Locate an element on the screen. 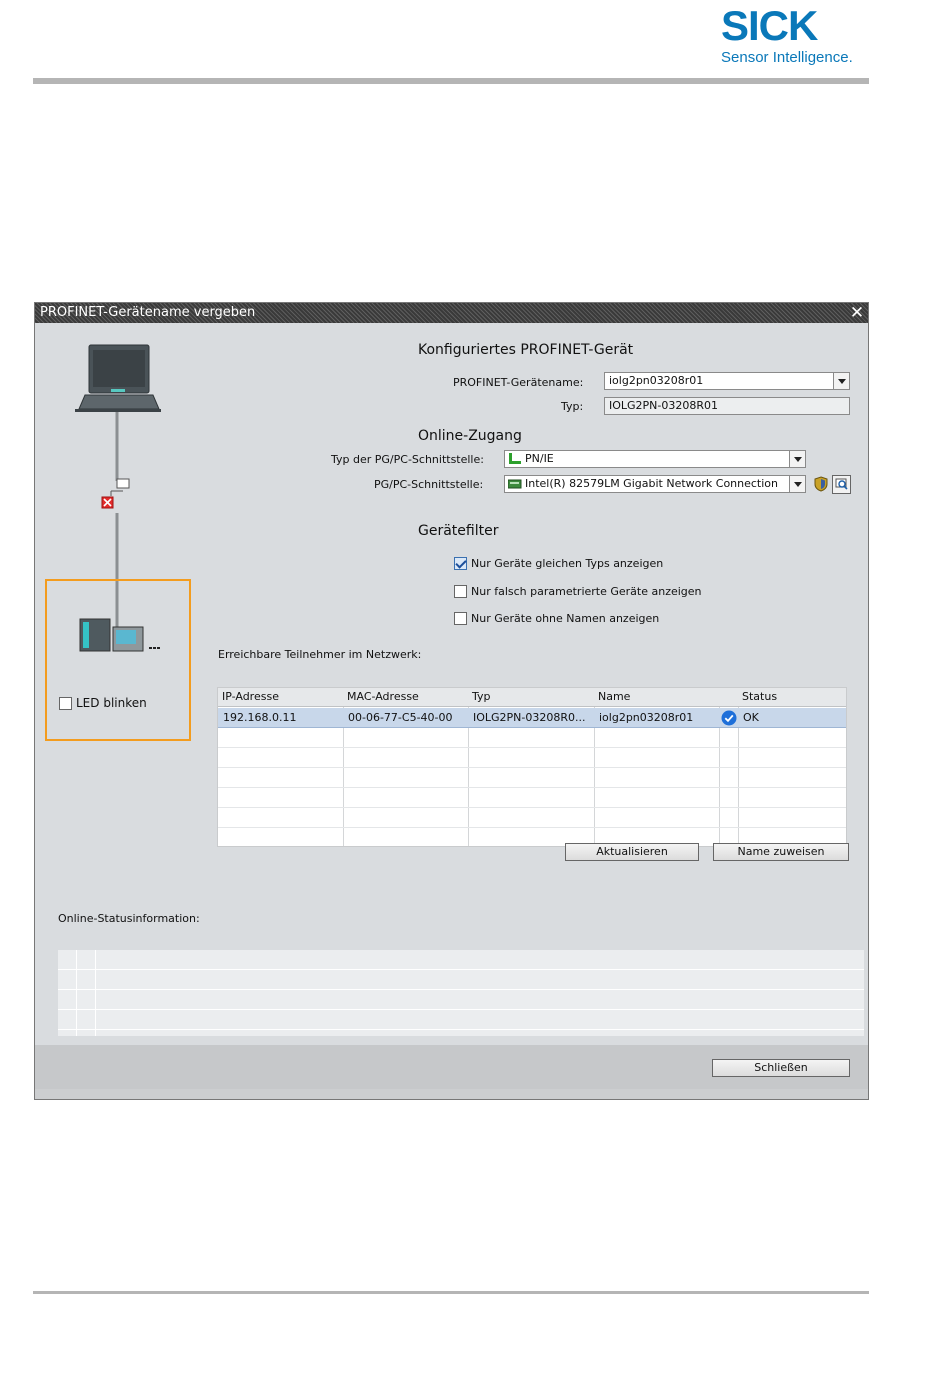 Image resolution: width=950 pixels, height=1378 pixels. device-filter-heading: Gerätefilter is located at coordinates (458, 531).